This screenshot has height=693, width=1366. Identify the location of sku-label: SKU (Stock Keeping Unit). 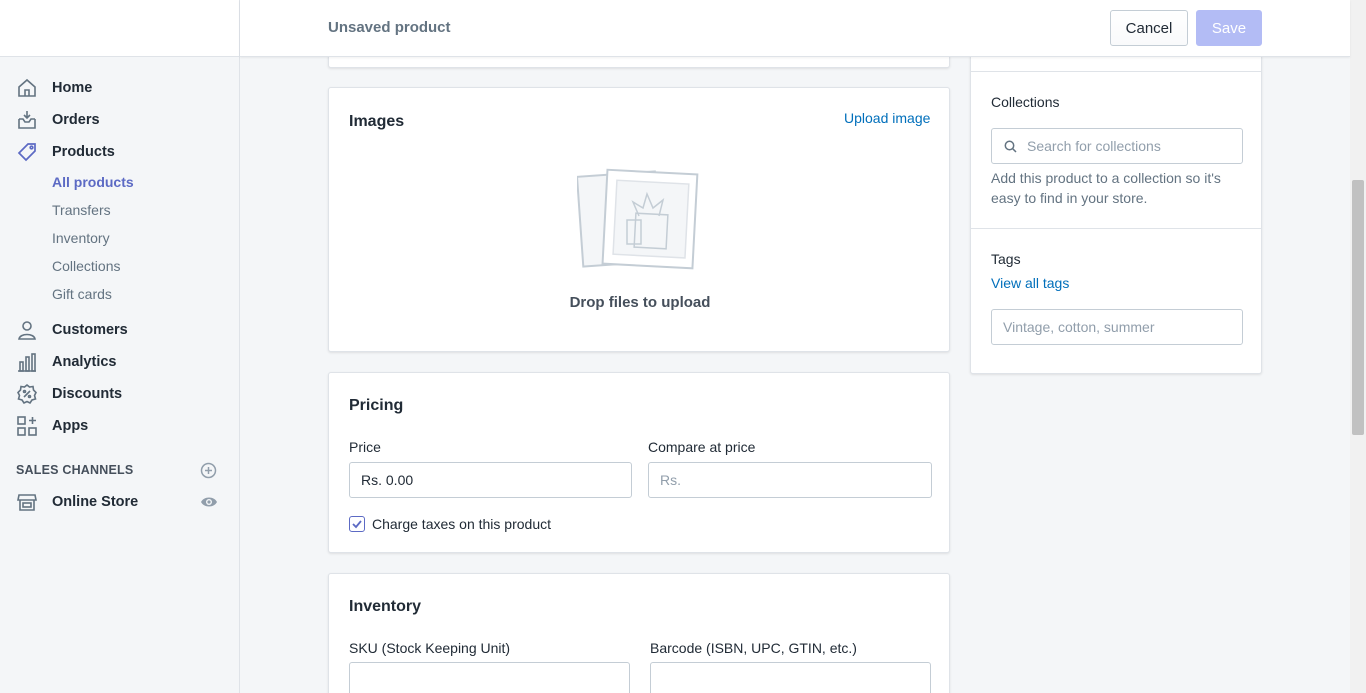
(430, 648).